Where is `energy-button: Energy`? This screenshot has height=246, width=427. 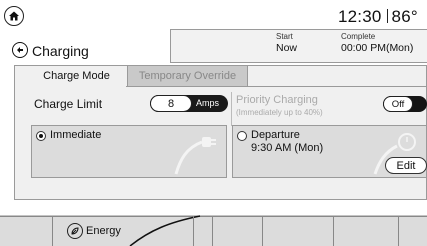 energy-button: Energy is located at coordinates (94, 231).